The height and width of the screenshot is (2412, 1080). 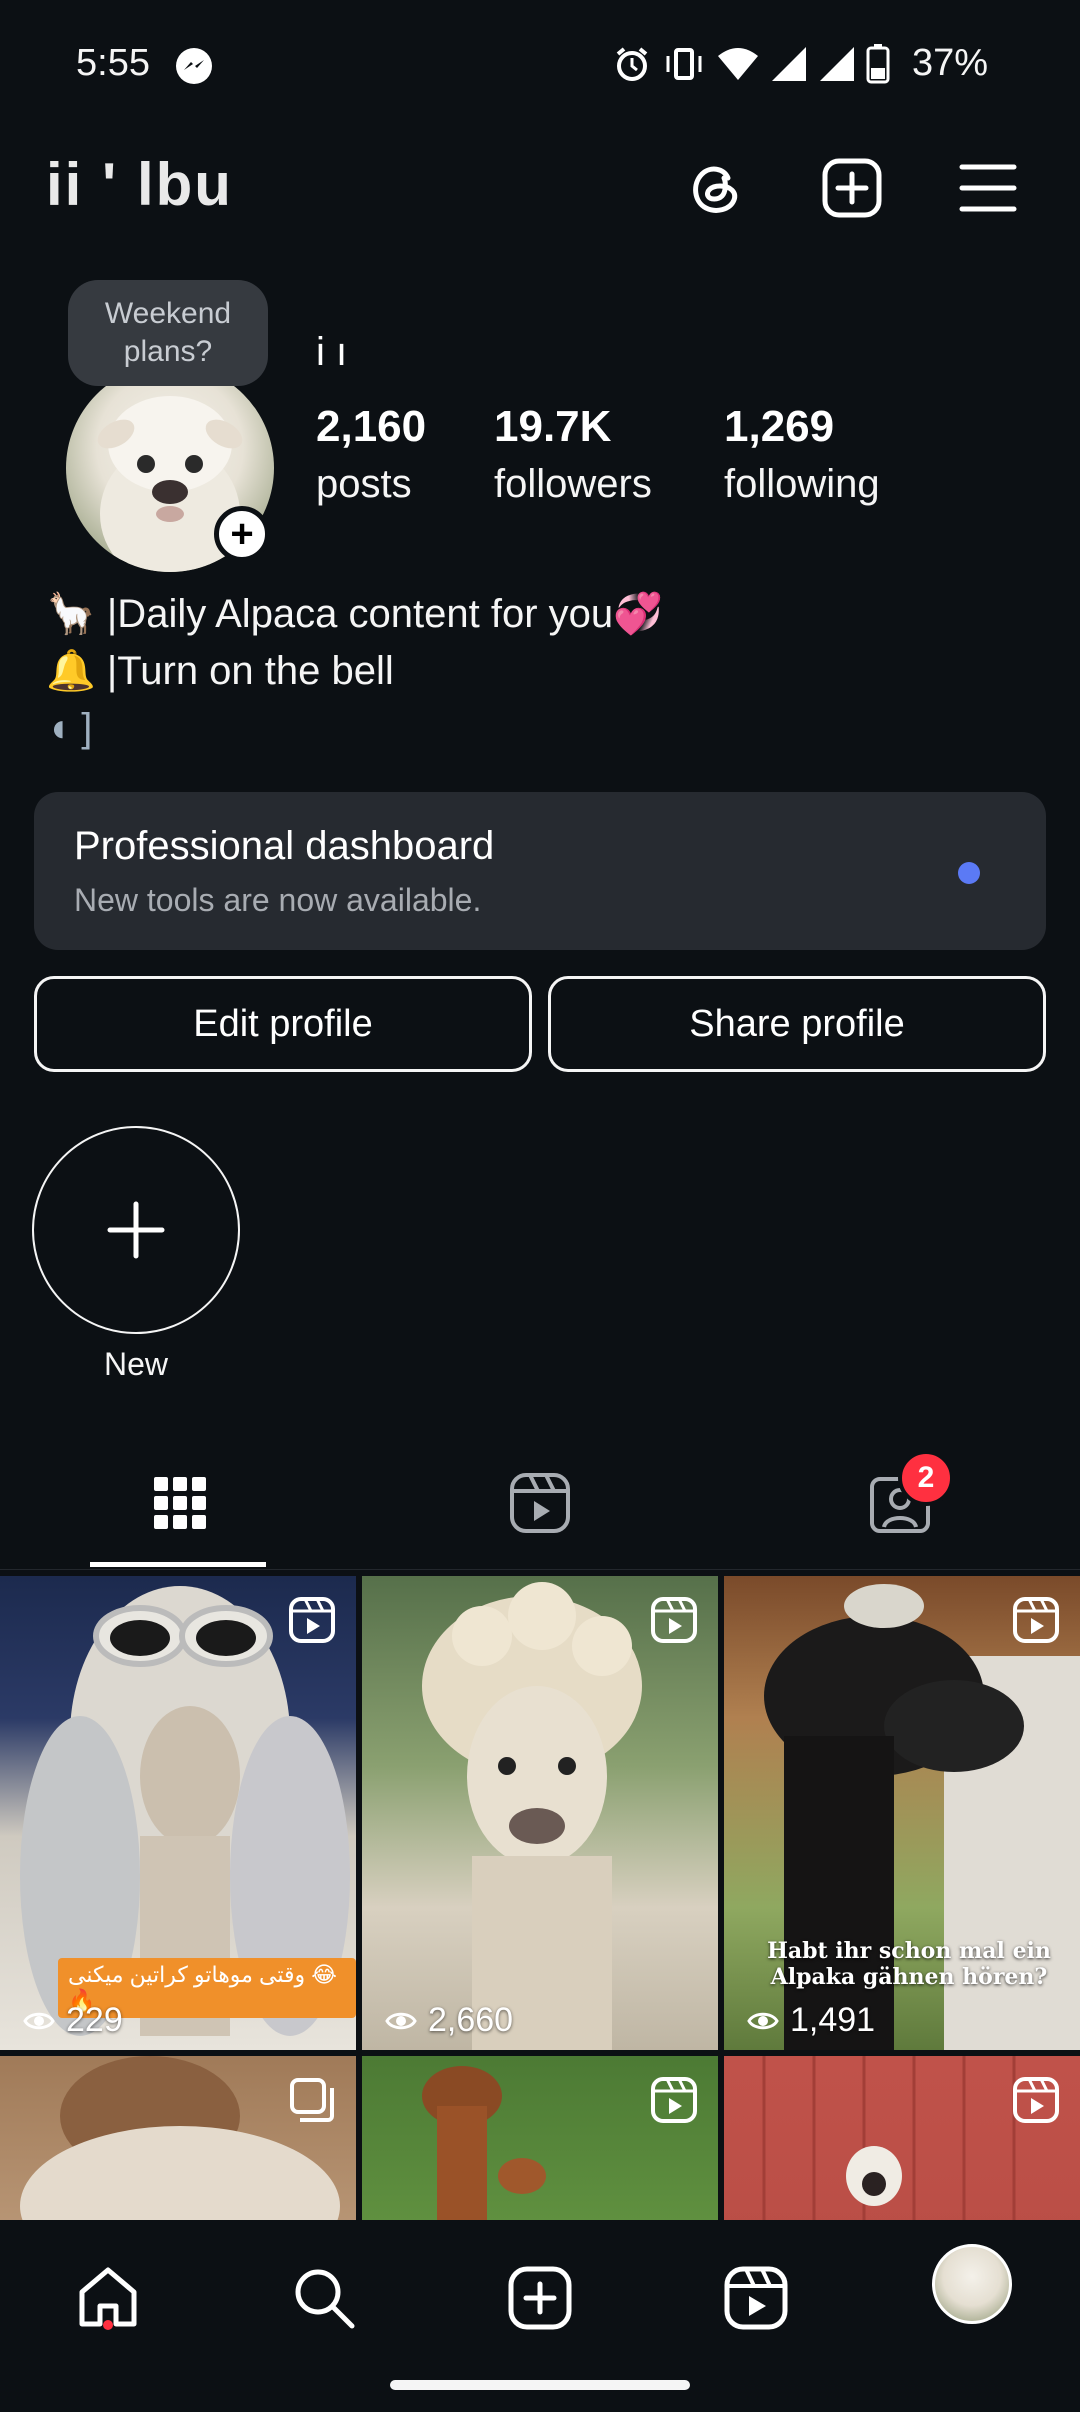 I want to click on stat-following: 1,269 following, so click(x=802, y=454).